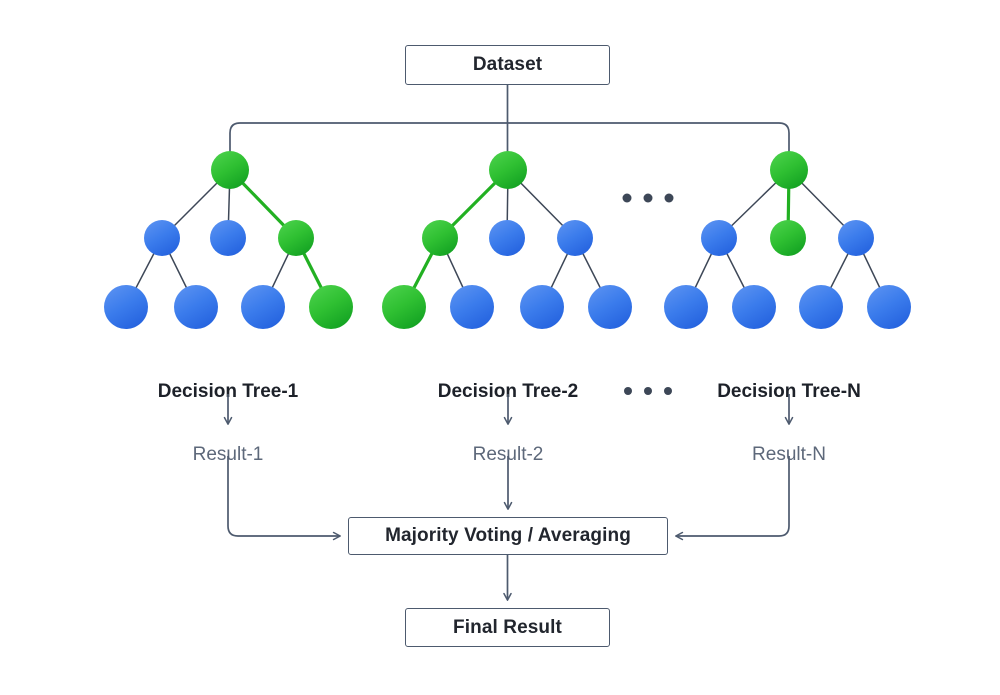  I want to click on result-to-voting-connectors, so click(508, 498).